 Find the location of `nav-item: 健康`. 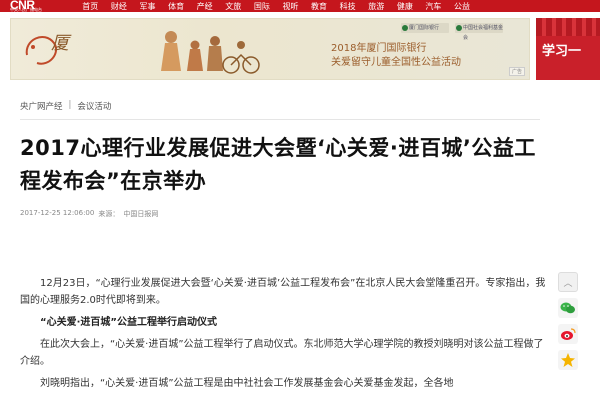

nav-item: 健康 is located at coordinates (405, 6).